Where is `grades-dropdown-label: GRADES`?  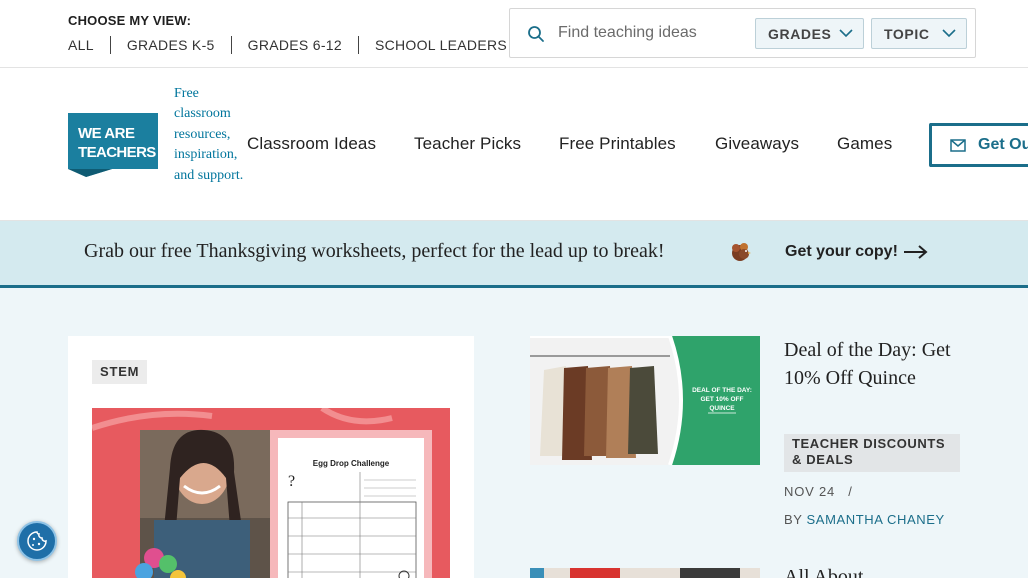
grades-dropdown-label: GRADES is located at coordinates (800, 34).